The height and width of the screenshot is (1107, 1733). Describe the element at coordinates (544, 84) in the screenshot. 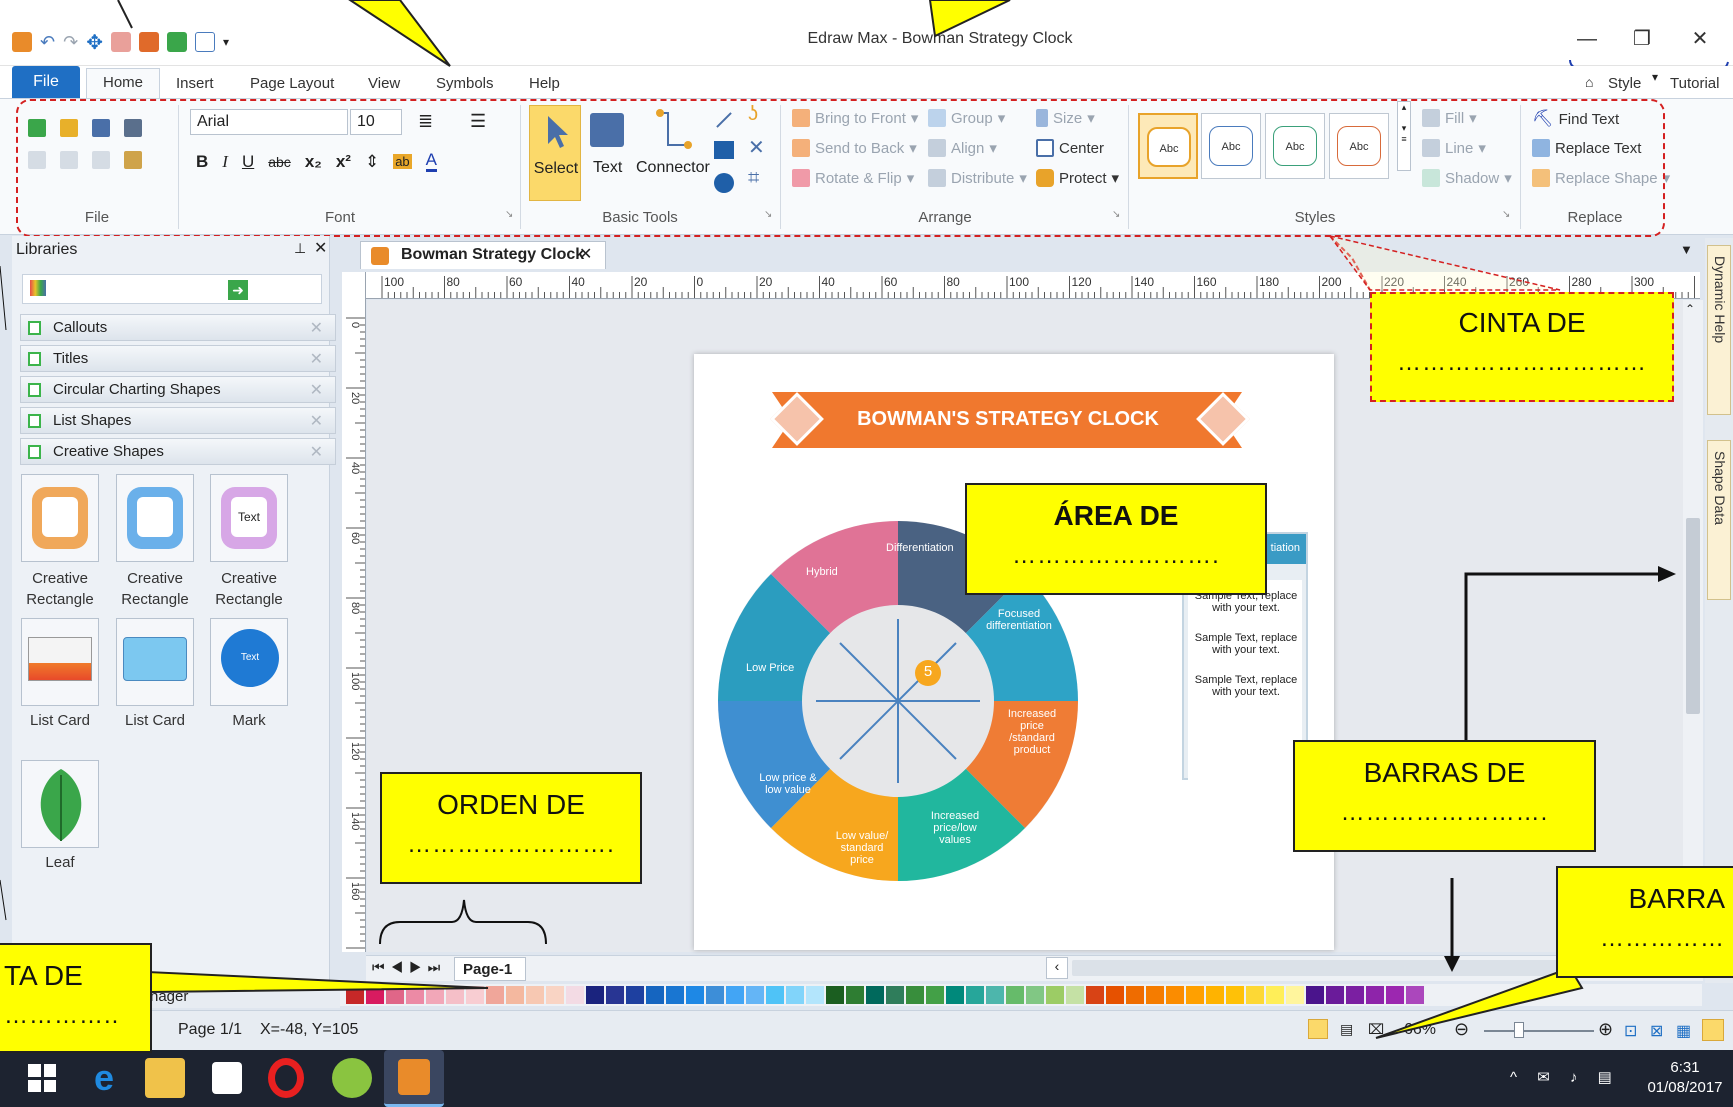

I see `tab-help: Help` at that location.